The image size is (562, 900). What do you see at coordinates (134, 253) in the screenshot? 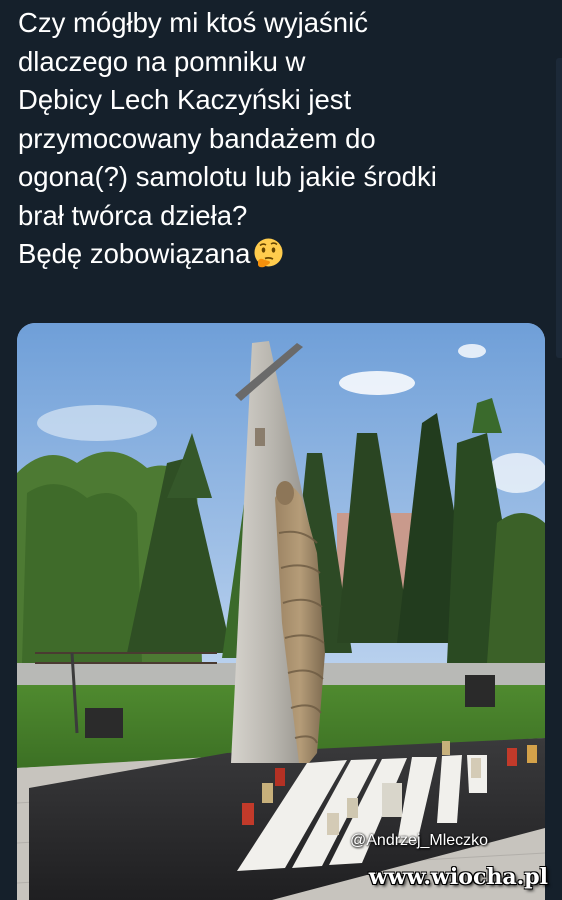
I see `tweet-line-text: Będę zobowiązana` at bounding box center [134, 253].